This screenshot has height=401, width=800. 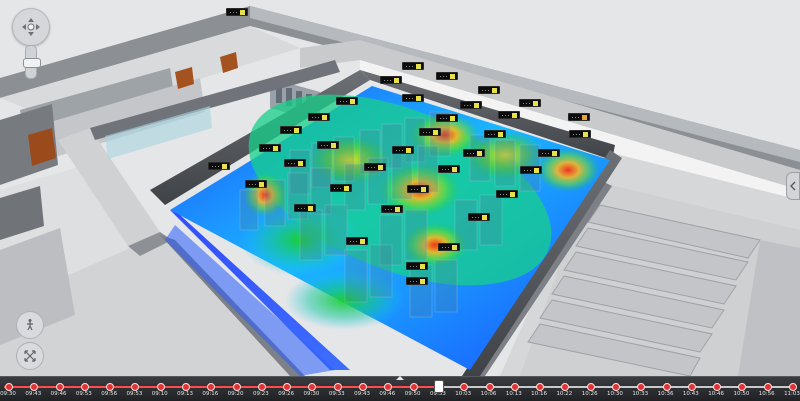 What do you see at coordinates (438, 386) in the screenshot?
I see `timeline-playhead` at bounding box center [438, 386].